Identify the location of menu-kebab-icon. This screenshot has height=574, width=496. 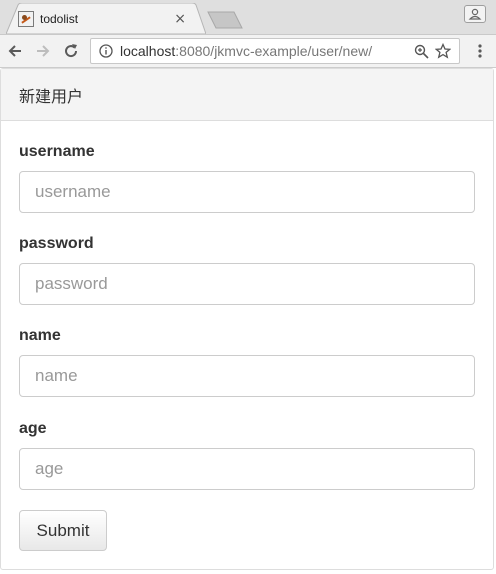
(480, 51).